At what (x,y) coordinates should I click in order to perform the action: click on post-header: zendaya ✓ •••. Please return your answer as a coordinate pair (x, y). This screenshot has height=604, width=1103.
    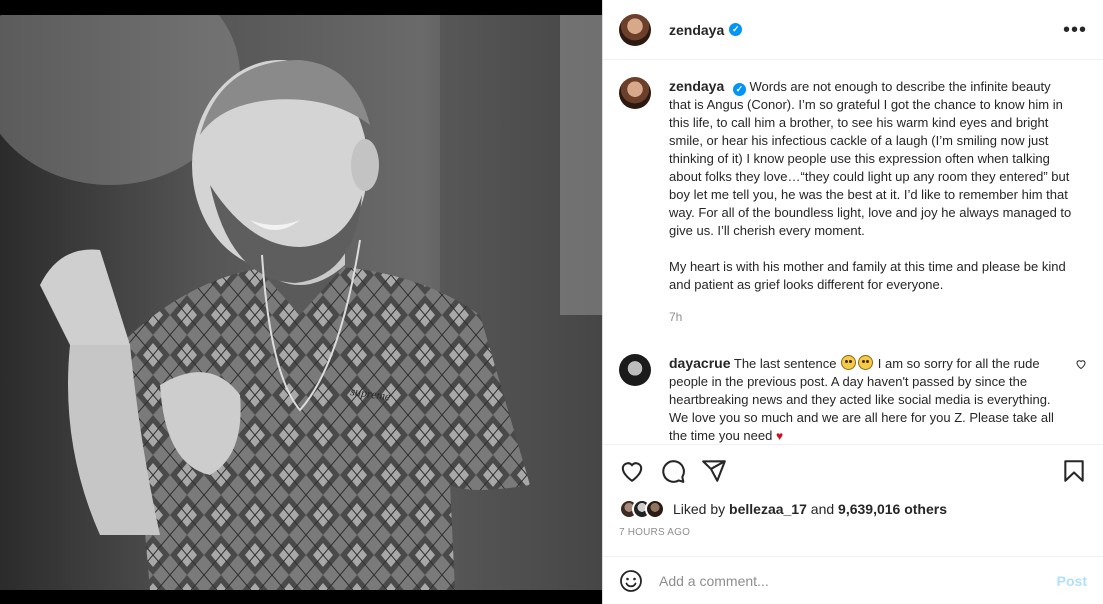
    Looking at the image, I should click on (853, 30).